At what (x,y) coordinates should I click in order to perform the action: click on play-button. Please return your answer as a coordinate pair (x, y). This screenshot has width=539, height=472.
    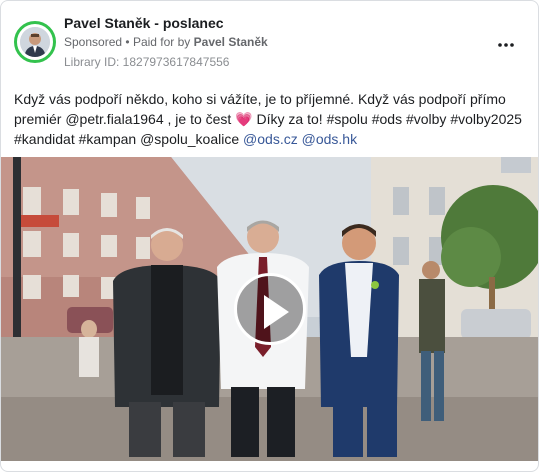
    Looking at the image, I should click on (270, 309).